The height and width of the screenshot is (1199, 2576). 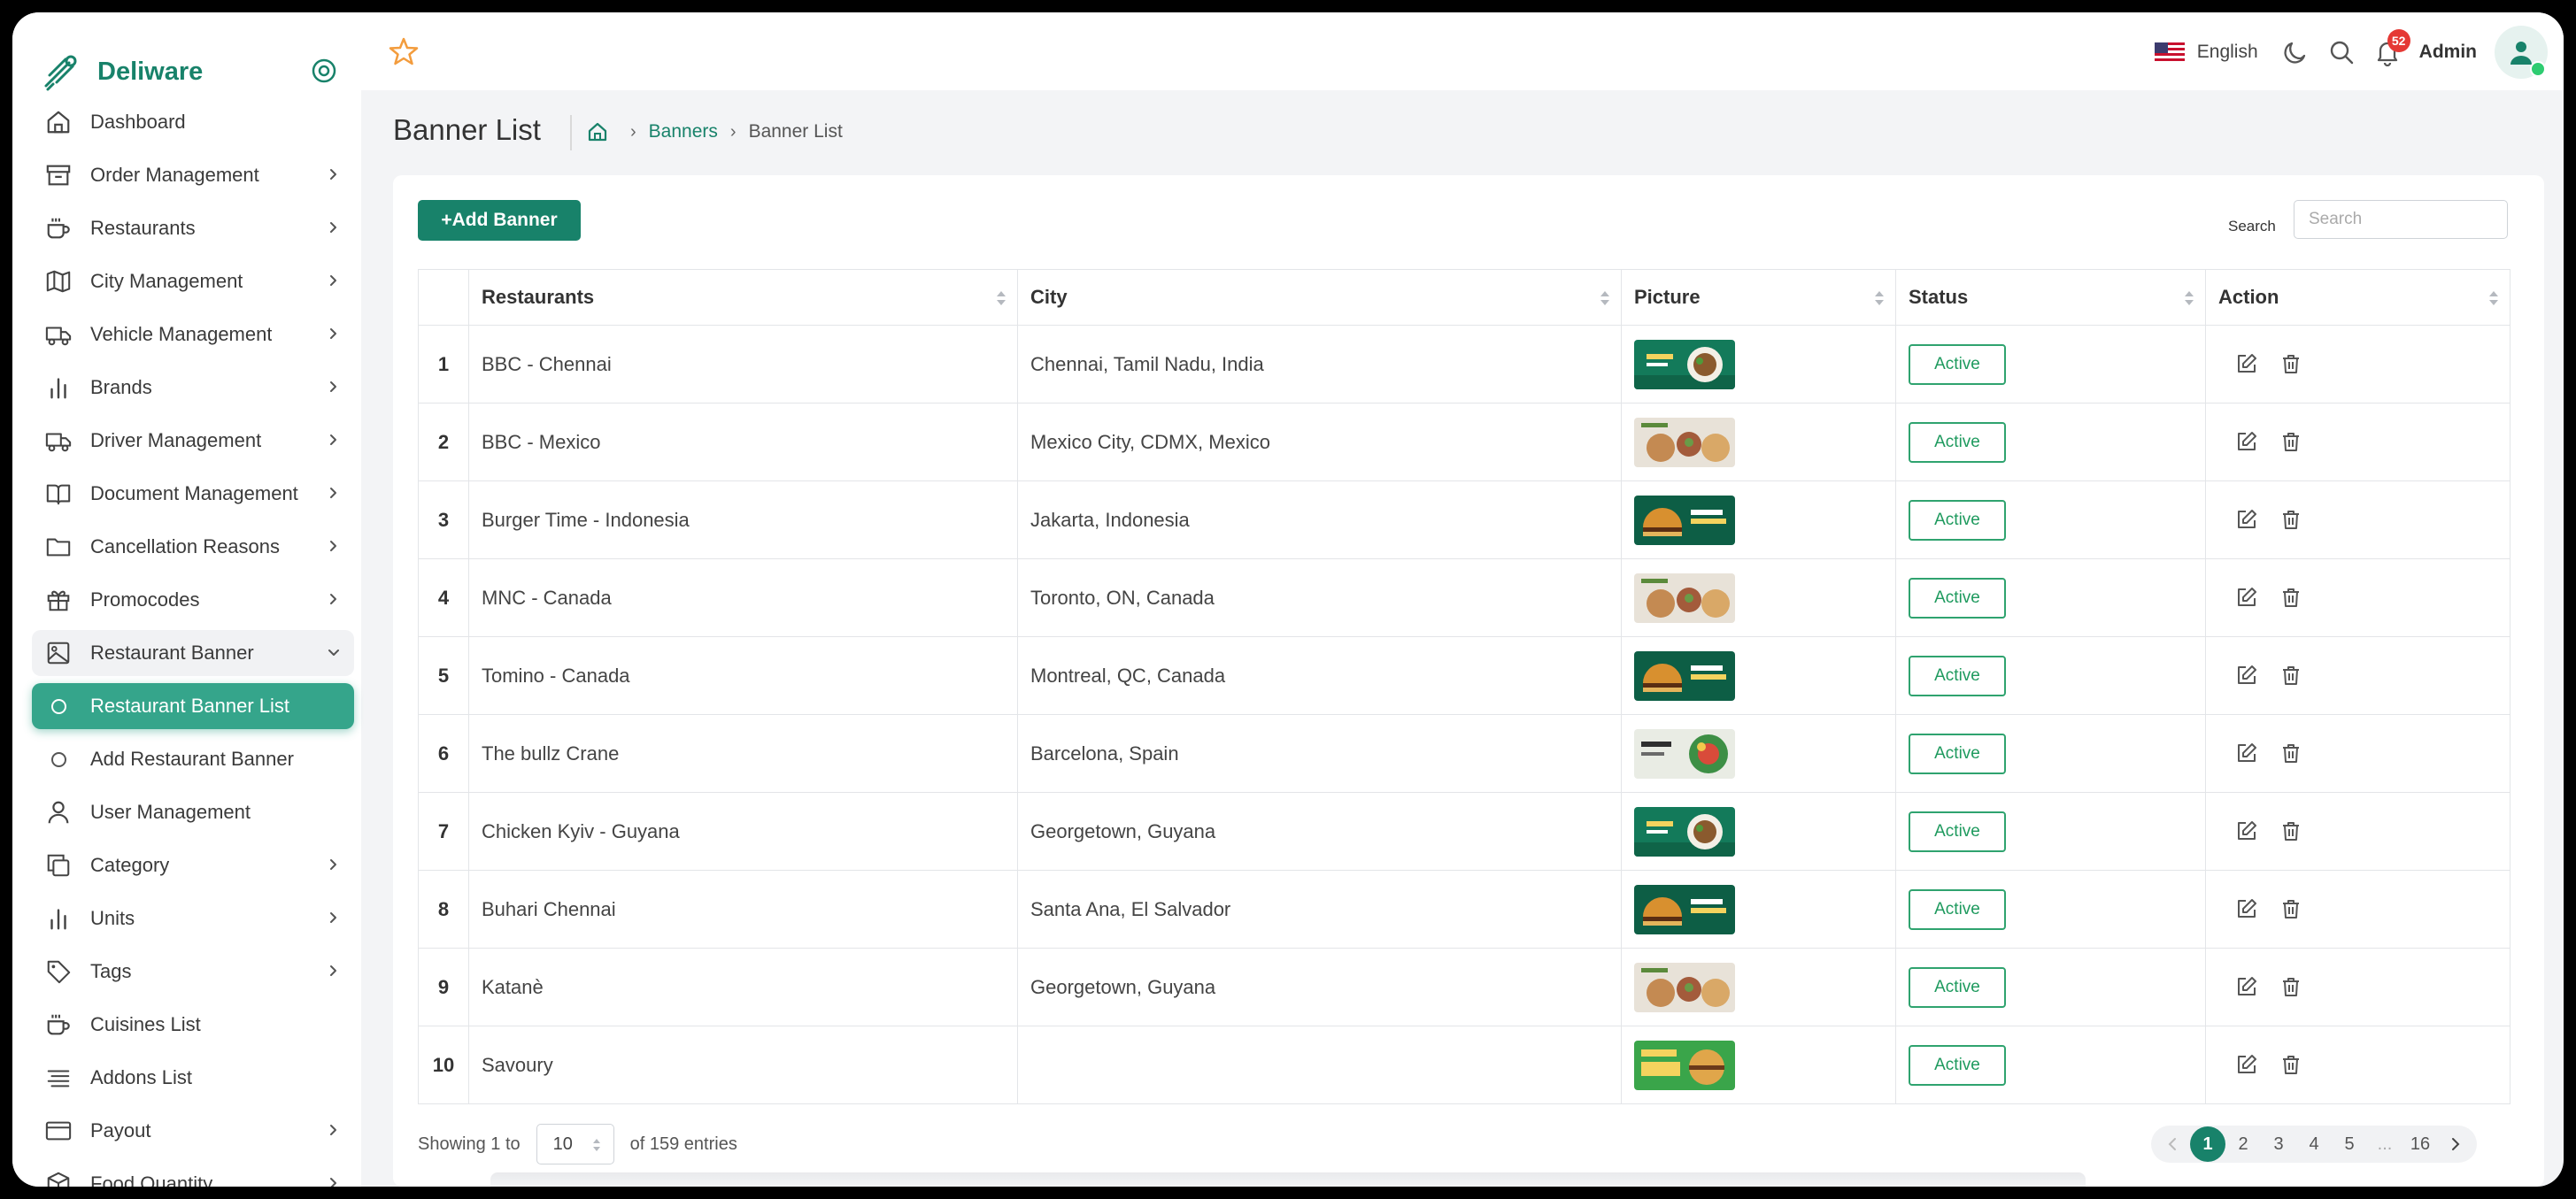 What do you see at coordinates (2207, 1144) in the screenshot?
I see `page-button: 1` at bounding box center [2207, 1144].